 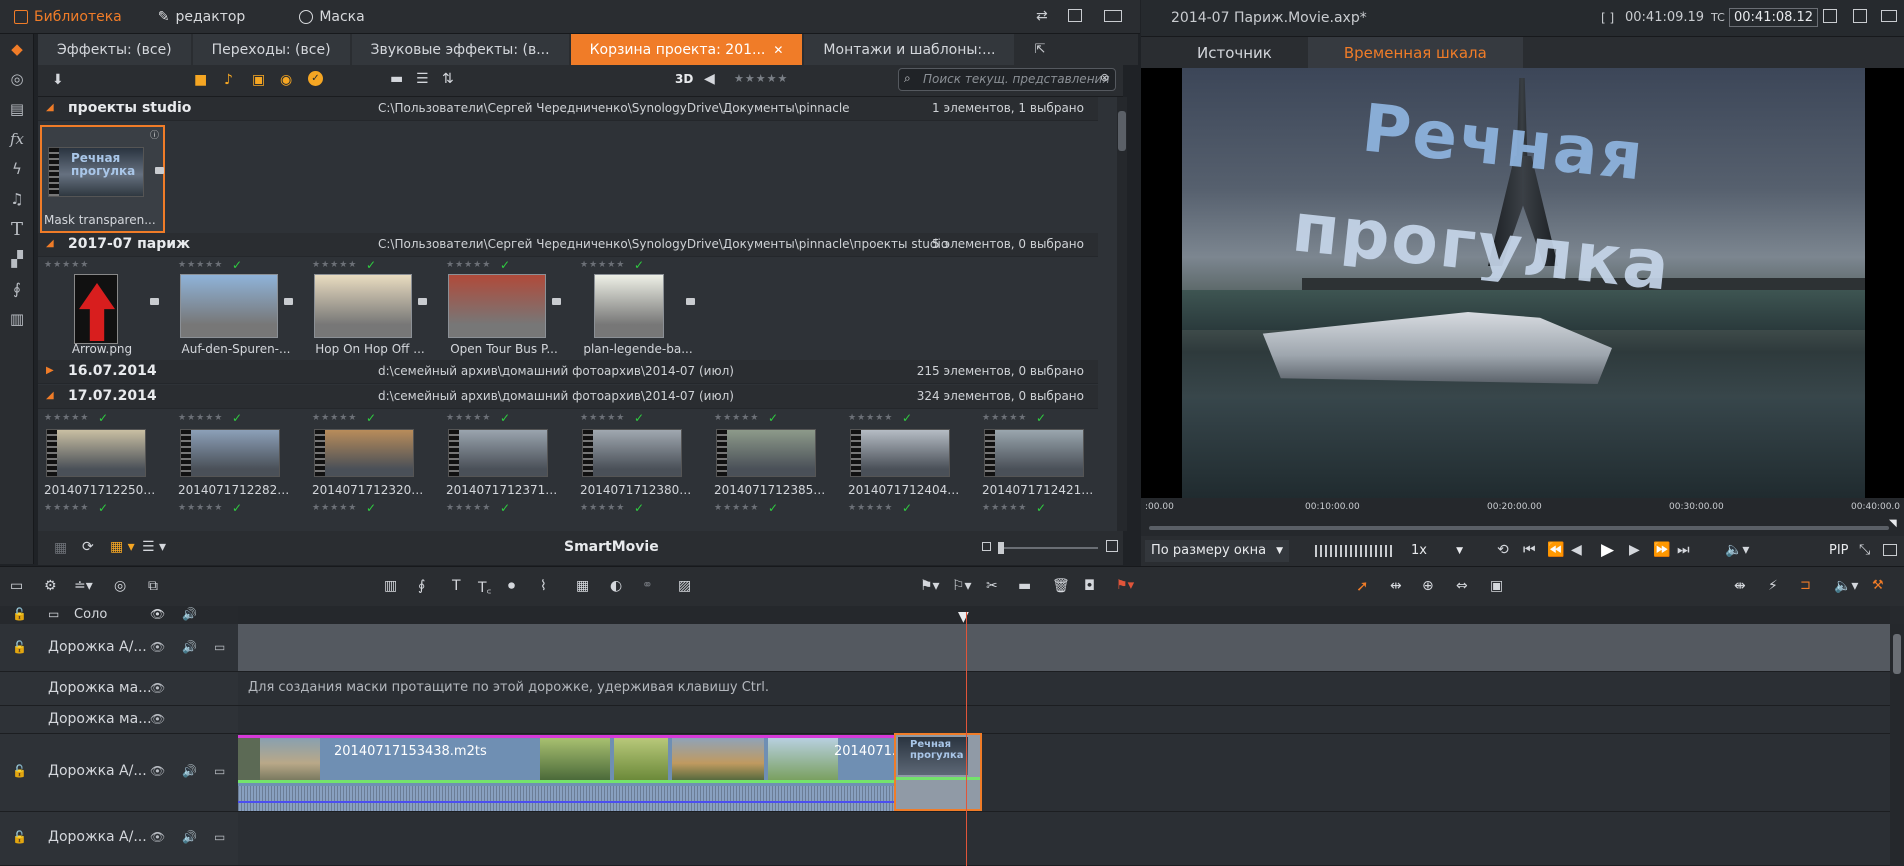 I want to click on grid-view-icon: ▦ ▾, so click(x=122, y=547).